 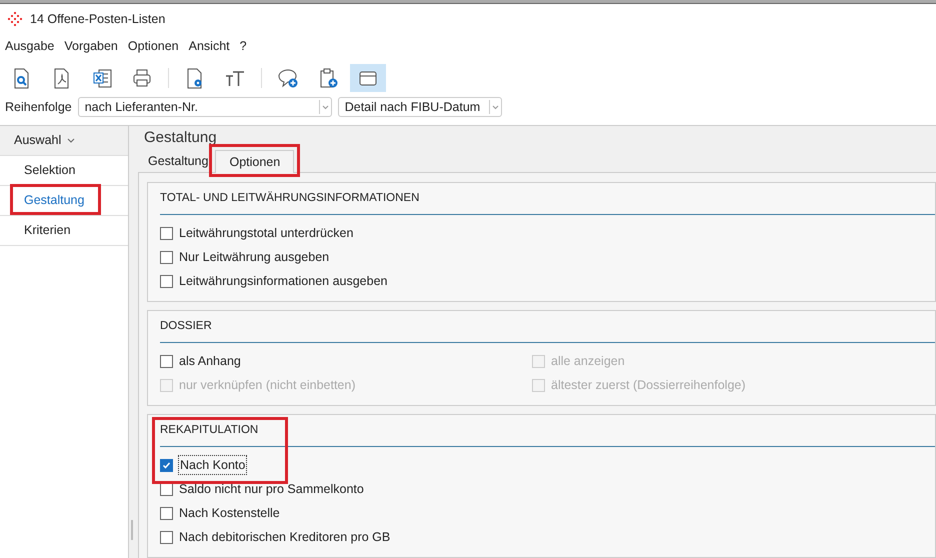 I want to click on section-title: TOTAL- UND LEITWÄHRUNGSINFORMATIONEN, so click(x=547, y=199).